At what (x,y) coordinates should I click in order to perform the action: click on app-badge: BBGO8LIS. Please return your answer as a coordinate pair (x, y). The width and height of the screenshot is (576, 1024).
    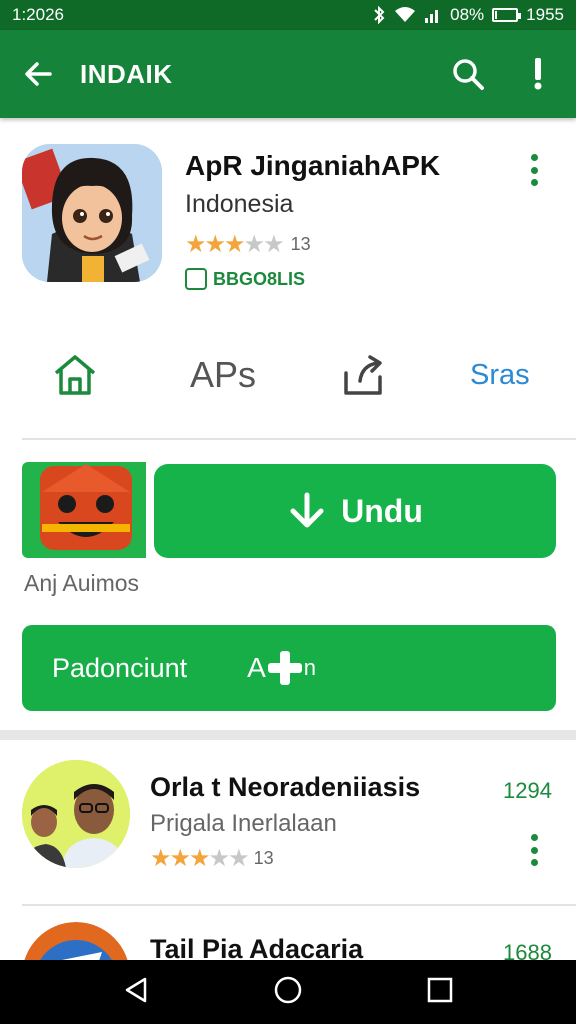
    Looking at the image, I should click on (245, 279).